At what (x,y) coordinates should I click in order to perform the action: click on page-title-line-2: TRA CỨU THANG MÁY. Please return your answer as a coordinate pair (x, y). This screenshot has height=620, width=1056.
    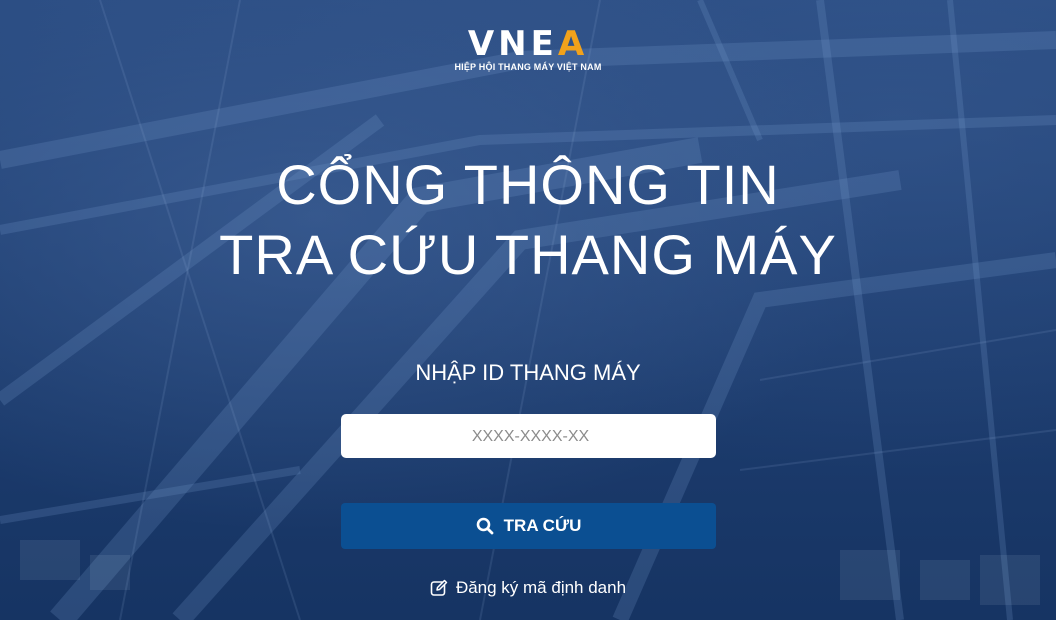
    Looking at the image, I should click on (528, 254).